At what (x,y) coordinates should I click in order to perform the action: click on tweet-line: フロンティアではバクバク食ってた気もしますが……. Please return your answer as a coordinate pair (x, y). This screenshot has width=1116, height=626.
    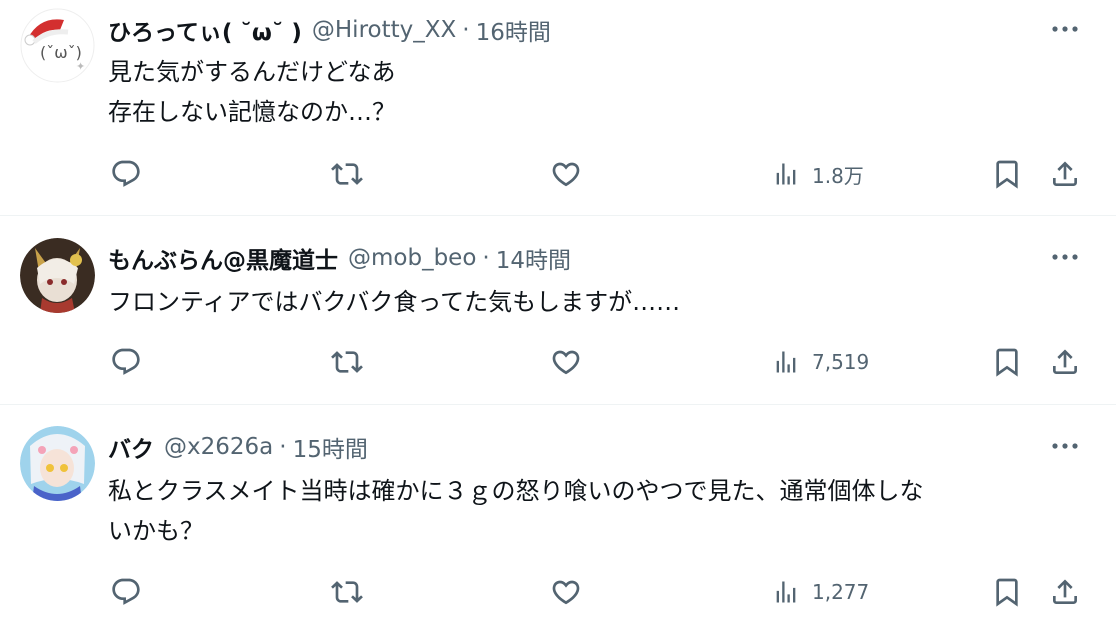
    Looking at the image, I should click on (394, 302).